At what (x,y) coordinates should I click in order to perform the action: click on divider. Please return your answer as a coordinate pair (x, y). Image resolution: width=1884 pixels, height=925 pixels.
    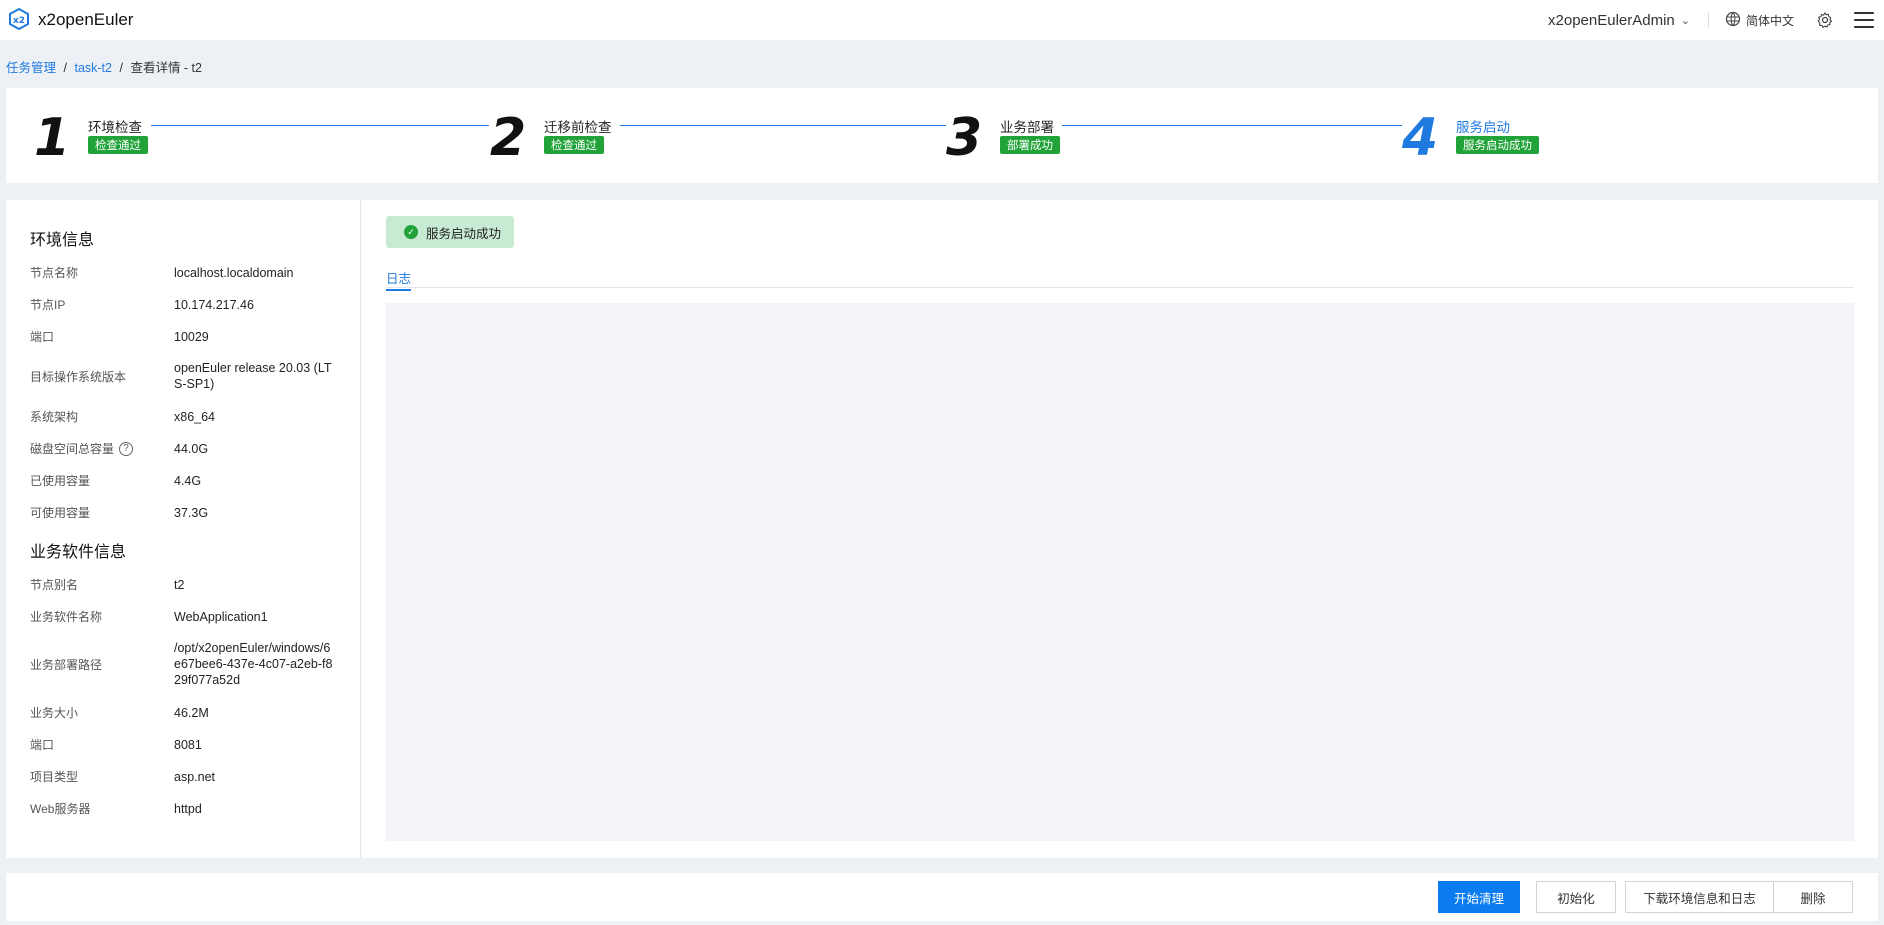
    Looking at the image, I should click on (1708, 20).